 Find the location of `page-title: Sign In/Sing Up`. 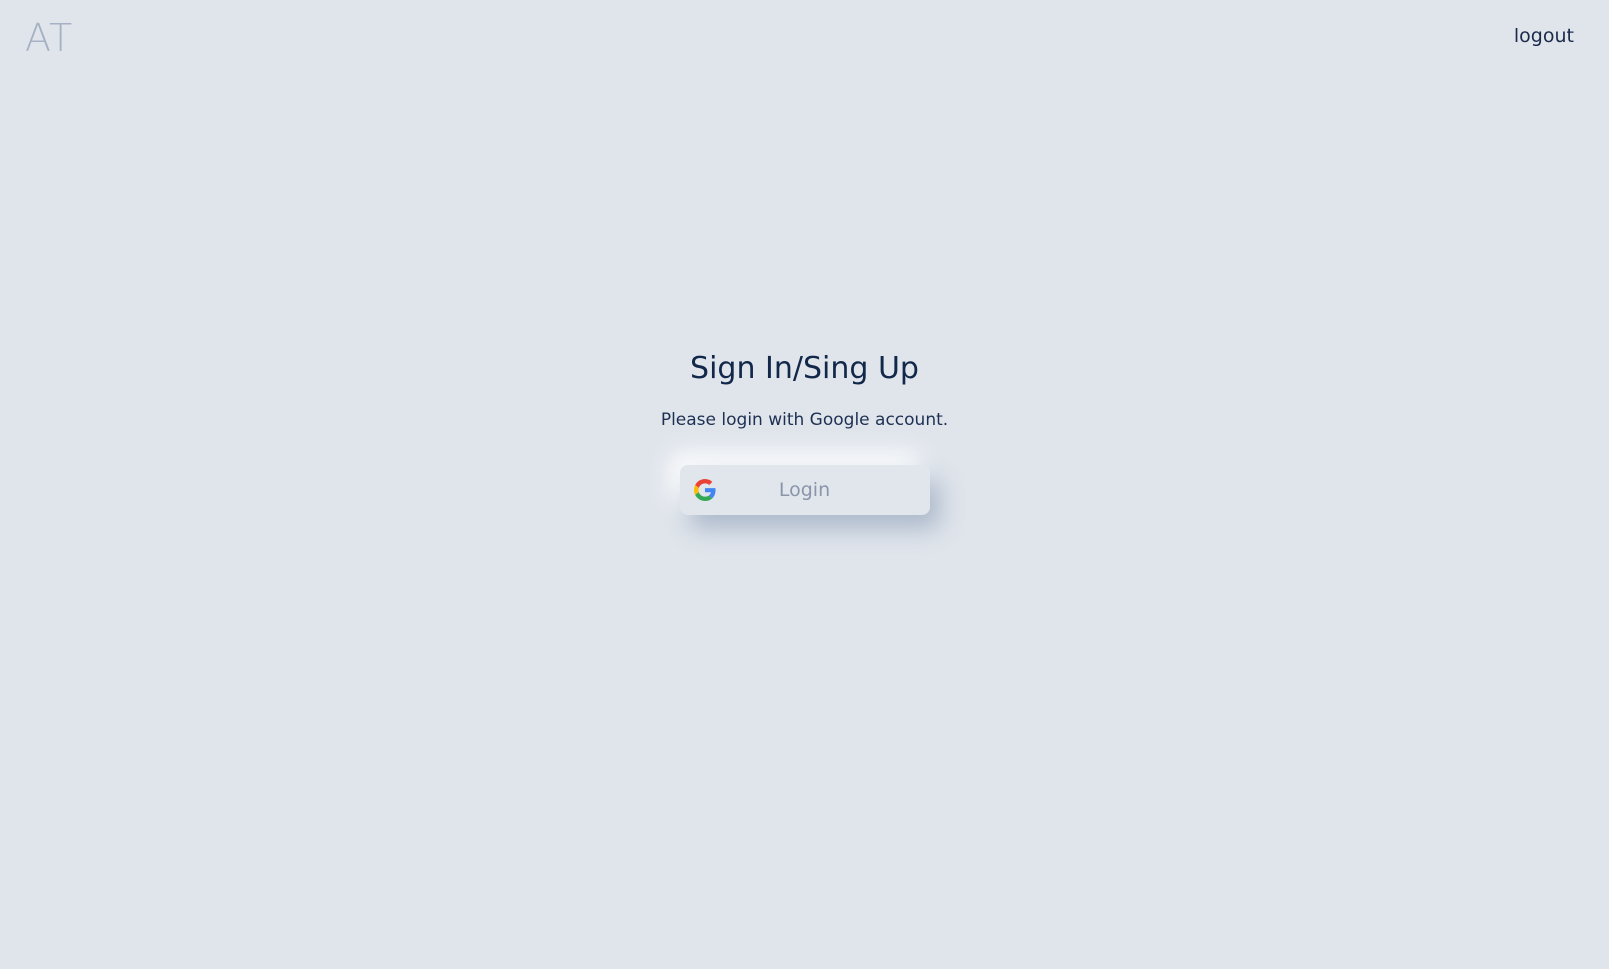

page-title: Sign In/Sing Up is located at coordinates (804, 368).